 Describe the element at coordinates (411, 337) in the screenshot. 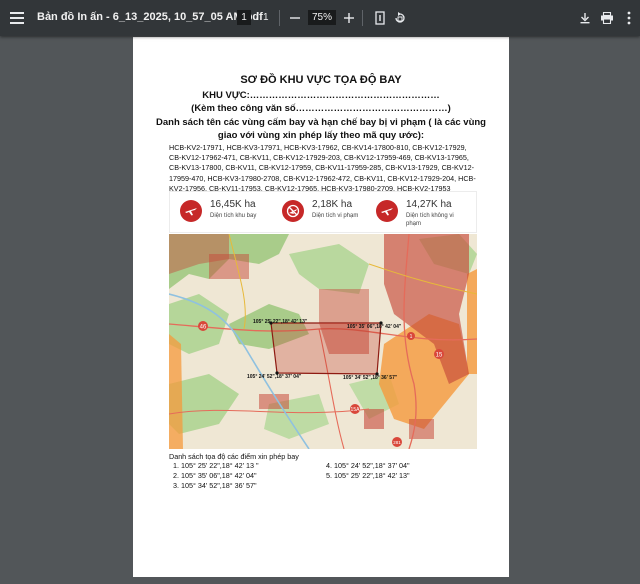

I see `road-badge-1: 1` at that location.